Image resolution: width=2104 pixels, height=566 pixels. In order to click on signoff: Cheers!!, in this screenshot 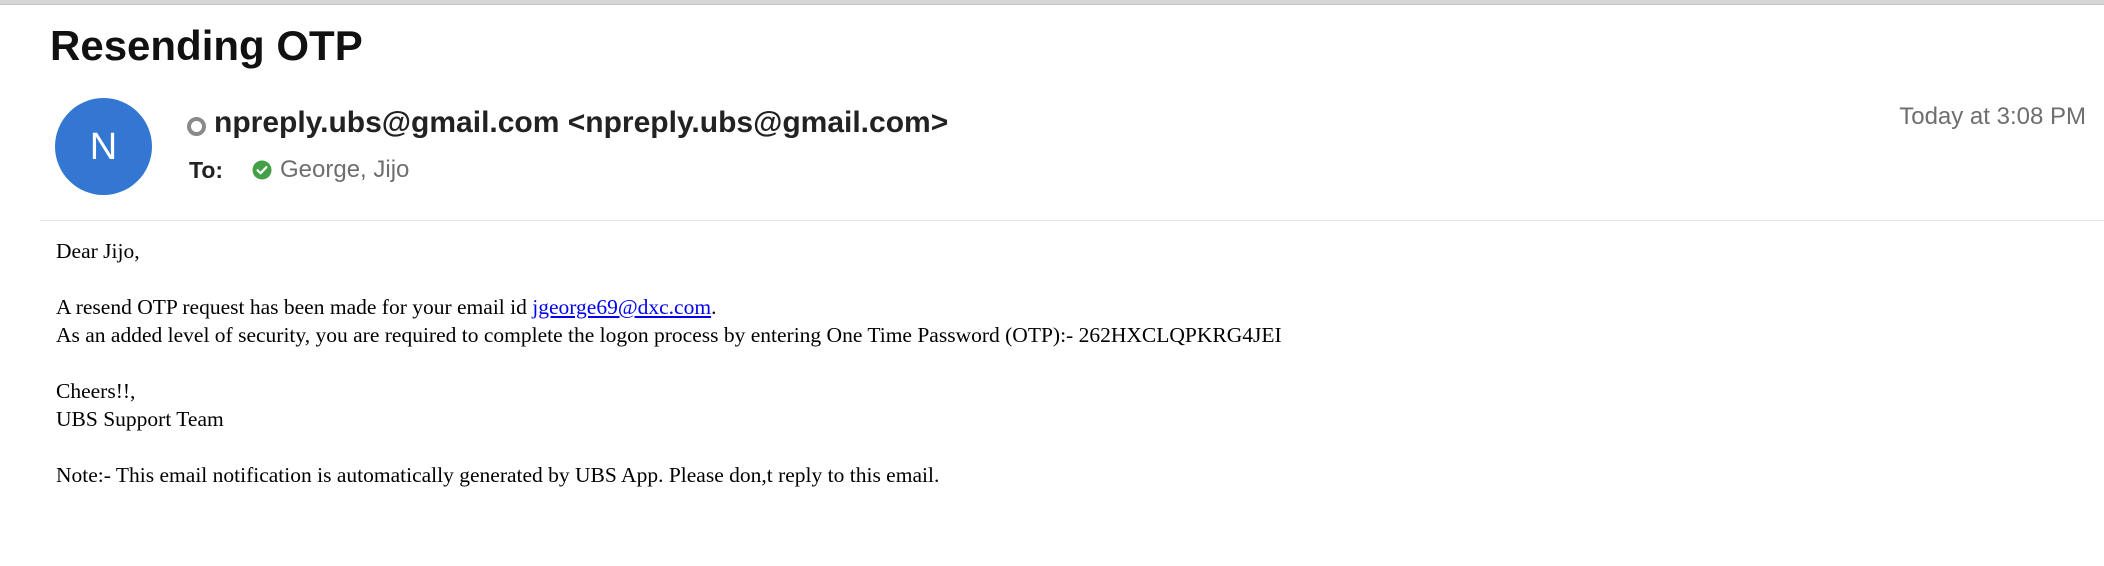, I will do `click(96, 391)`.